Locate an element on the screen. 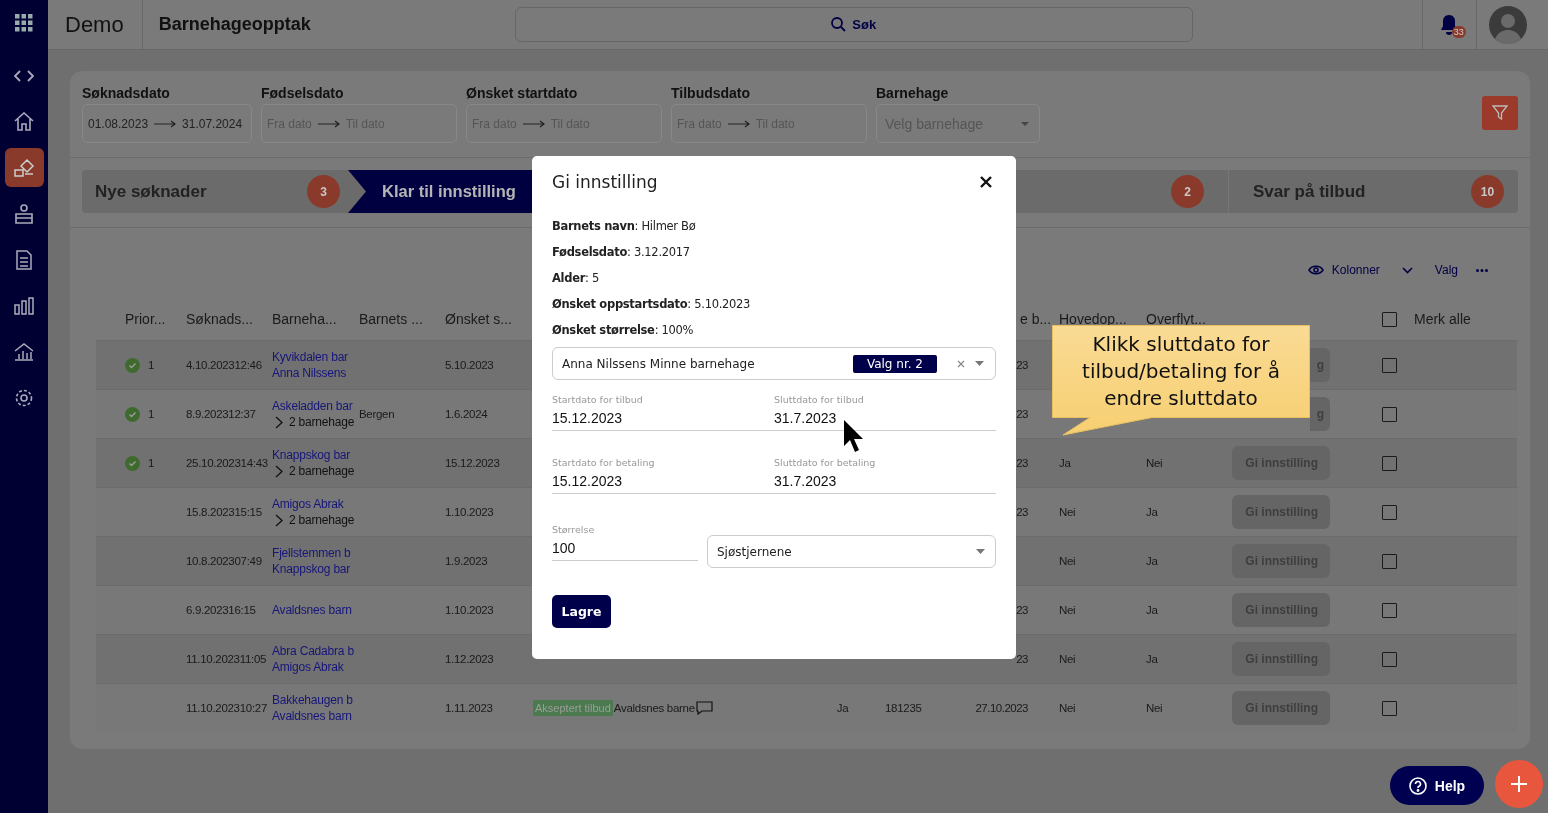 The image size is (1548, 813). filter-label: Barnehage is located at coordinates (913, 93).